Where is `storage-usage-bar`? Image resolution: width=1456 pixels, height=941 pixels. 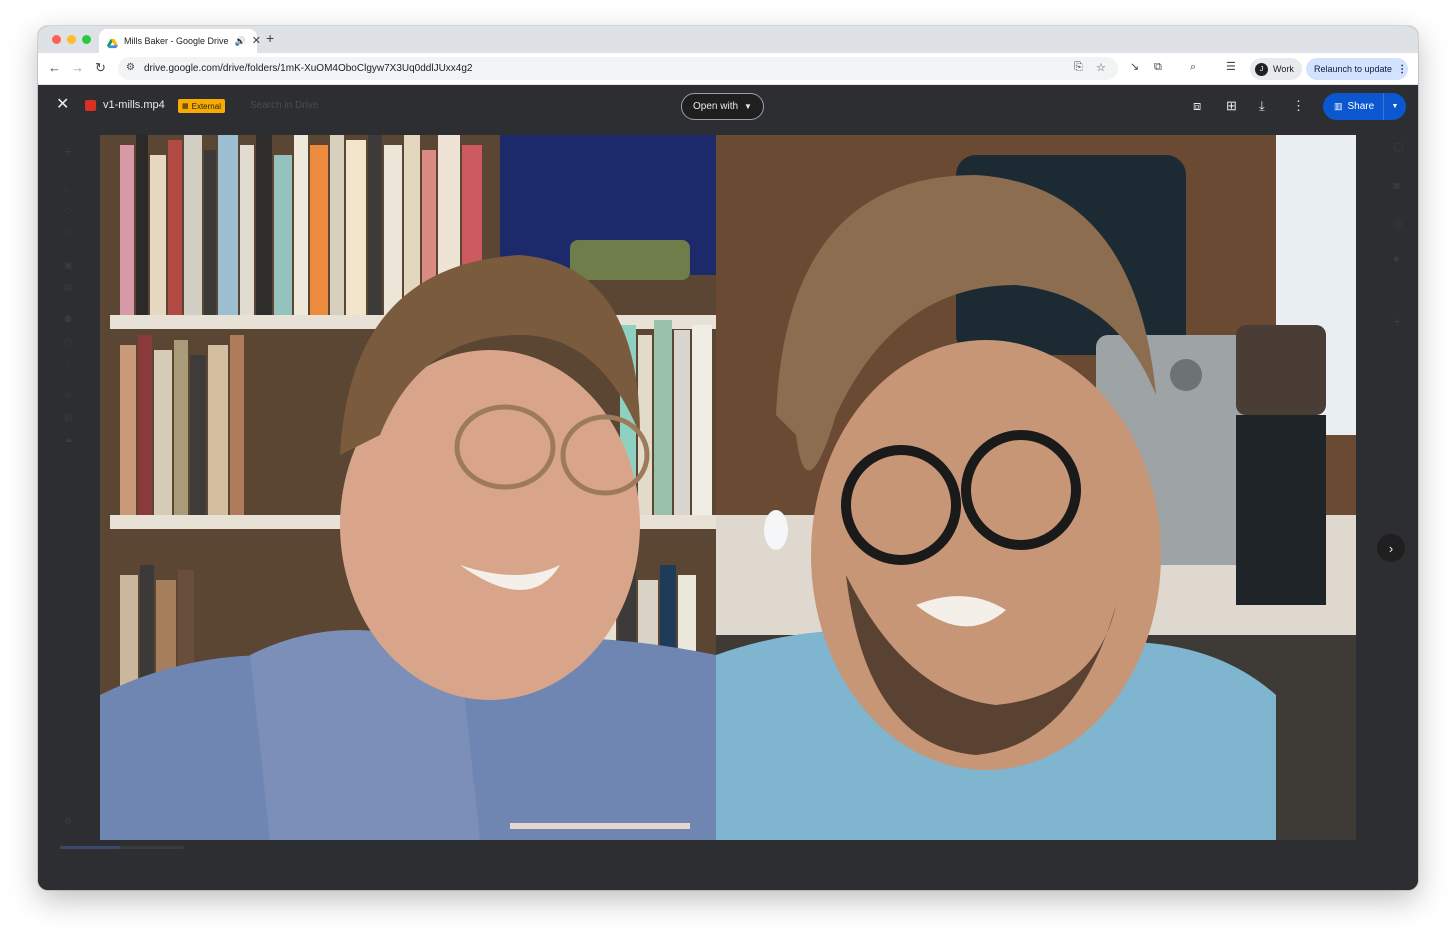
storage-usage-bar is located at coordinates (122, 847).